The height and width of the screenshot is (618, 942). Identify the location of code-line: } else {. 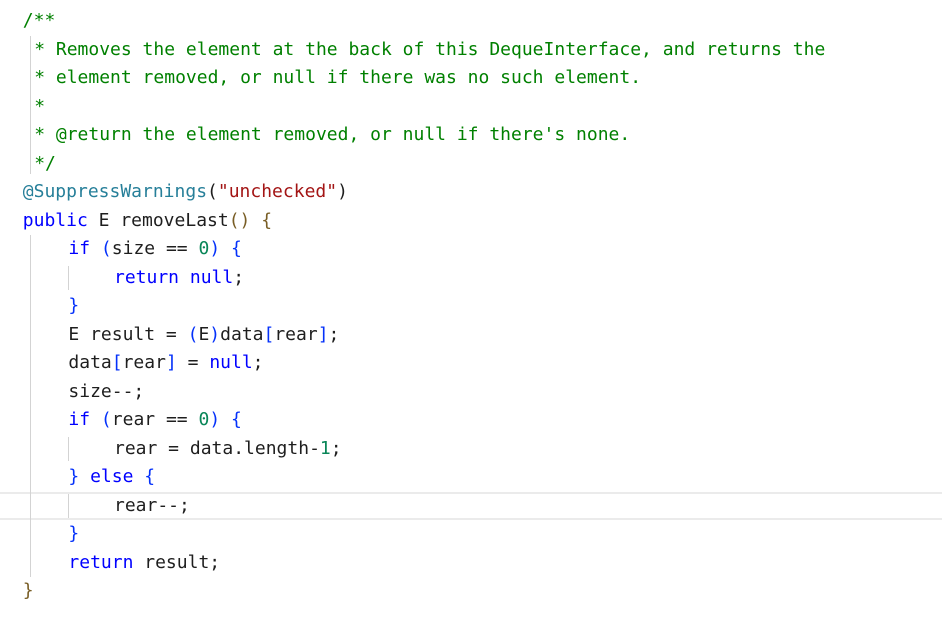
(111, 477).